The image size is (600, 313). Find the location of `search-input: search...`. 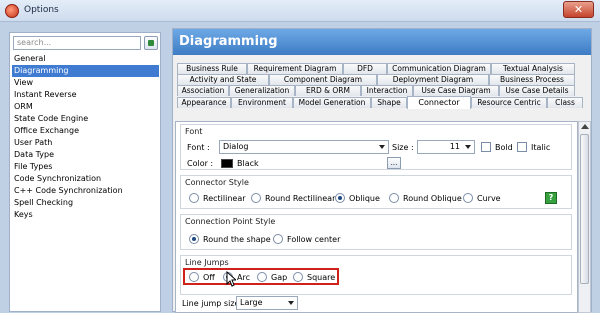

search-input: search... is located at coordinates (77, 43).